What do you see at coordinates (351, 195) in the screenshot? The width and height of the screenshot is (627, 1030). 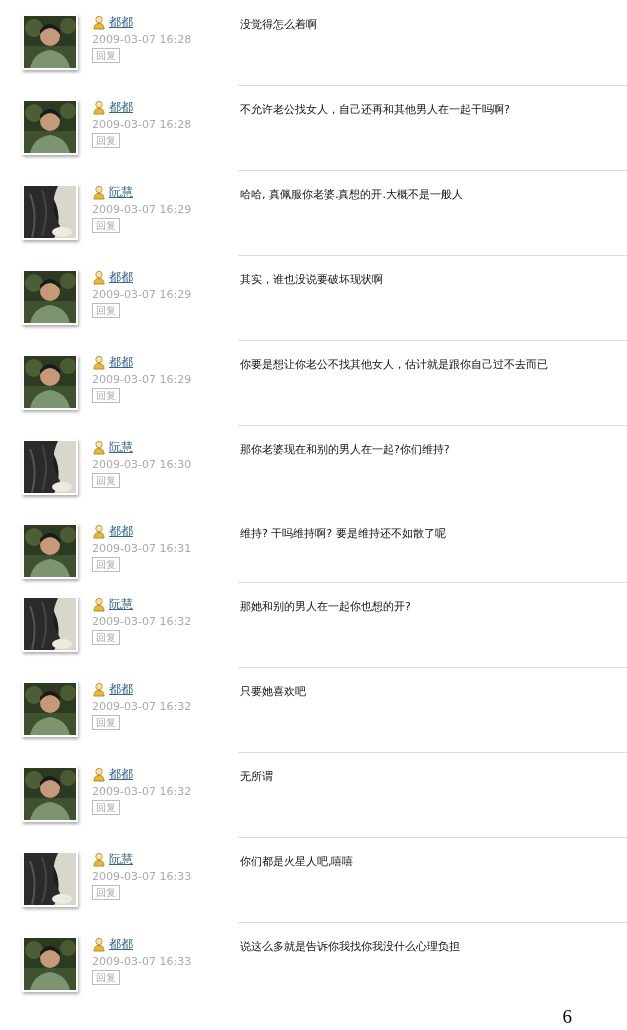 I see `comment-text: 哈哈, 真佩服你老婆.真想的开.大概不是一般人` at bounding box center [351, 195].